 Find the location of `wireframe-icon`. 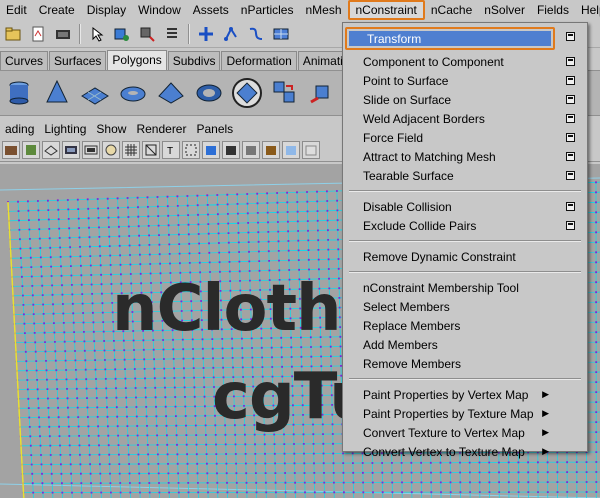

wireframe-icon is located at coordinates (151, 149).